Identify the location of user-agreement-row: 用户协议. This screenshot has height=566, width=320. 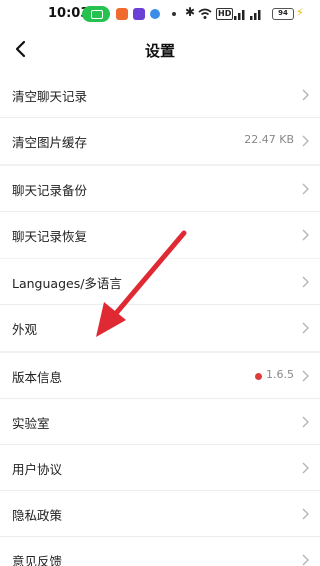
(160, 468).